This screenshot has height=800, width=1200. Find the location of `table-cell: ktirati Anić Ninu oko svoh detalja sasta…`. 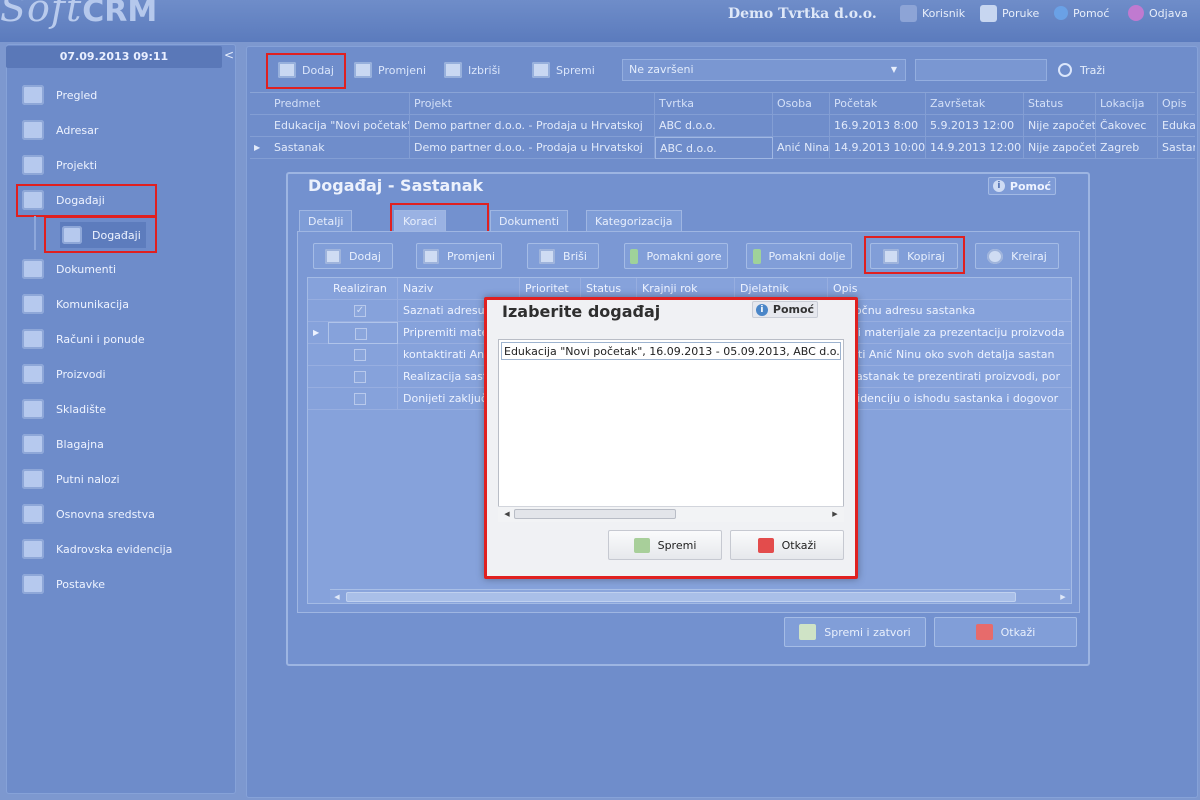

table-cell: ktirati Anić Ninu oko svoh detalja sasta… is located at coordinates (944, 354).